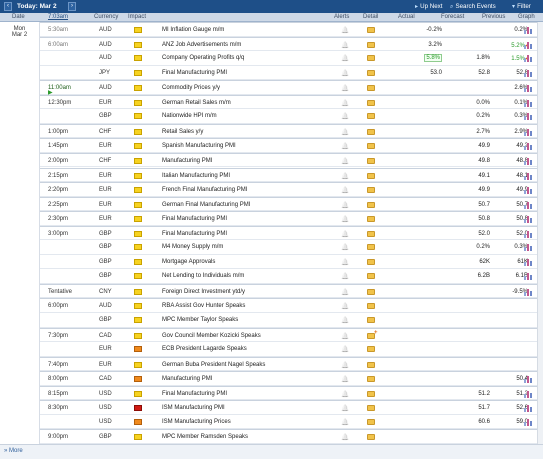  What do you see at coordinates (203, 306) in the screenshot?
I see `row-event: RBA Assist Gov Hunter Speaks` at bounding box center [203, 306].